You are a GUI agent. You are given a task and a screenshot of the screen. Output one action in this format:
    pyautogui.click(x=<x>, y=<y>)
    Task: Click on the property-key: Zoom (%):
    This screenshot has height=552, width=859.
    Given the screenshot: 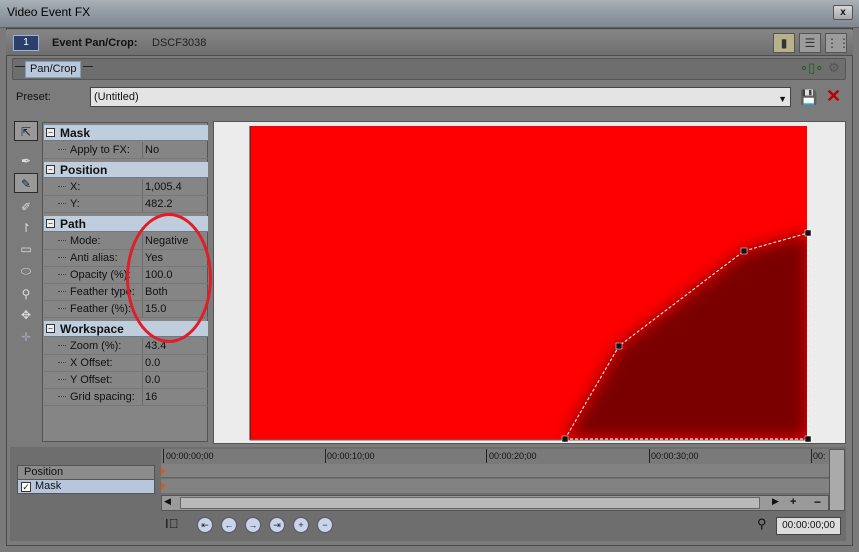 What is the action you would take?
    pyautogui.click(x=96, y=346)
    